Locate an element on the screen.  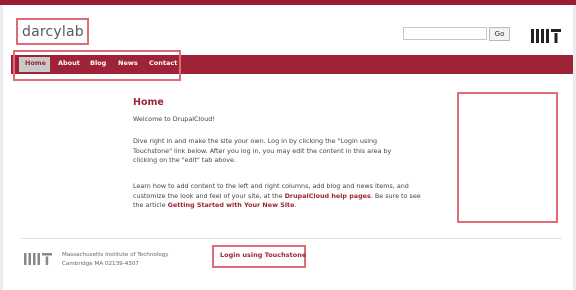
search-input is located at coordinates (445, 33).